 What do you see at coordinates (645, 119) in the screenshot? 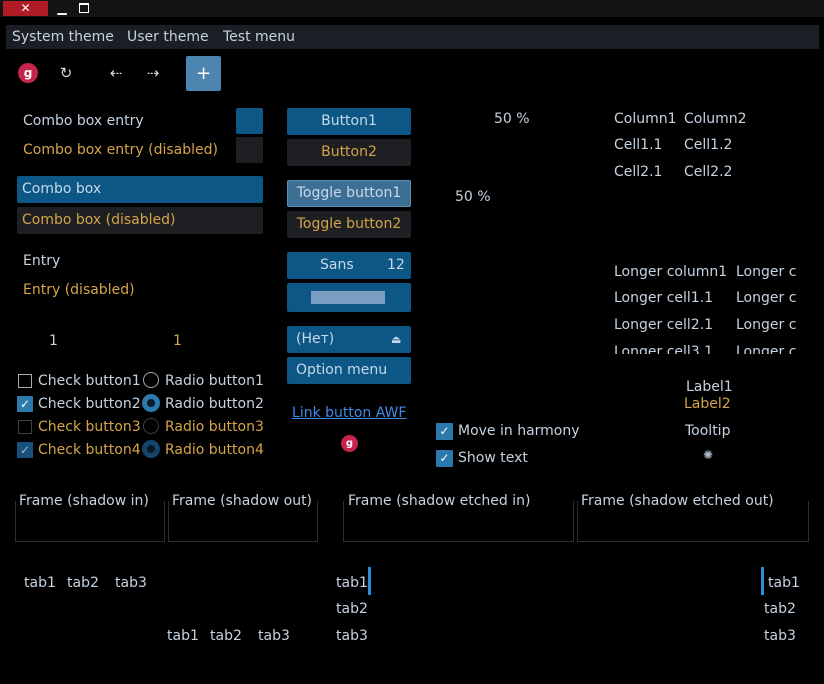
I see `tree1-column-header-1: Column1` at bounding box center [645, 119].